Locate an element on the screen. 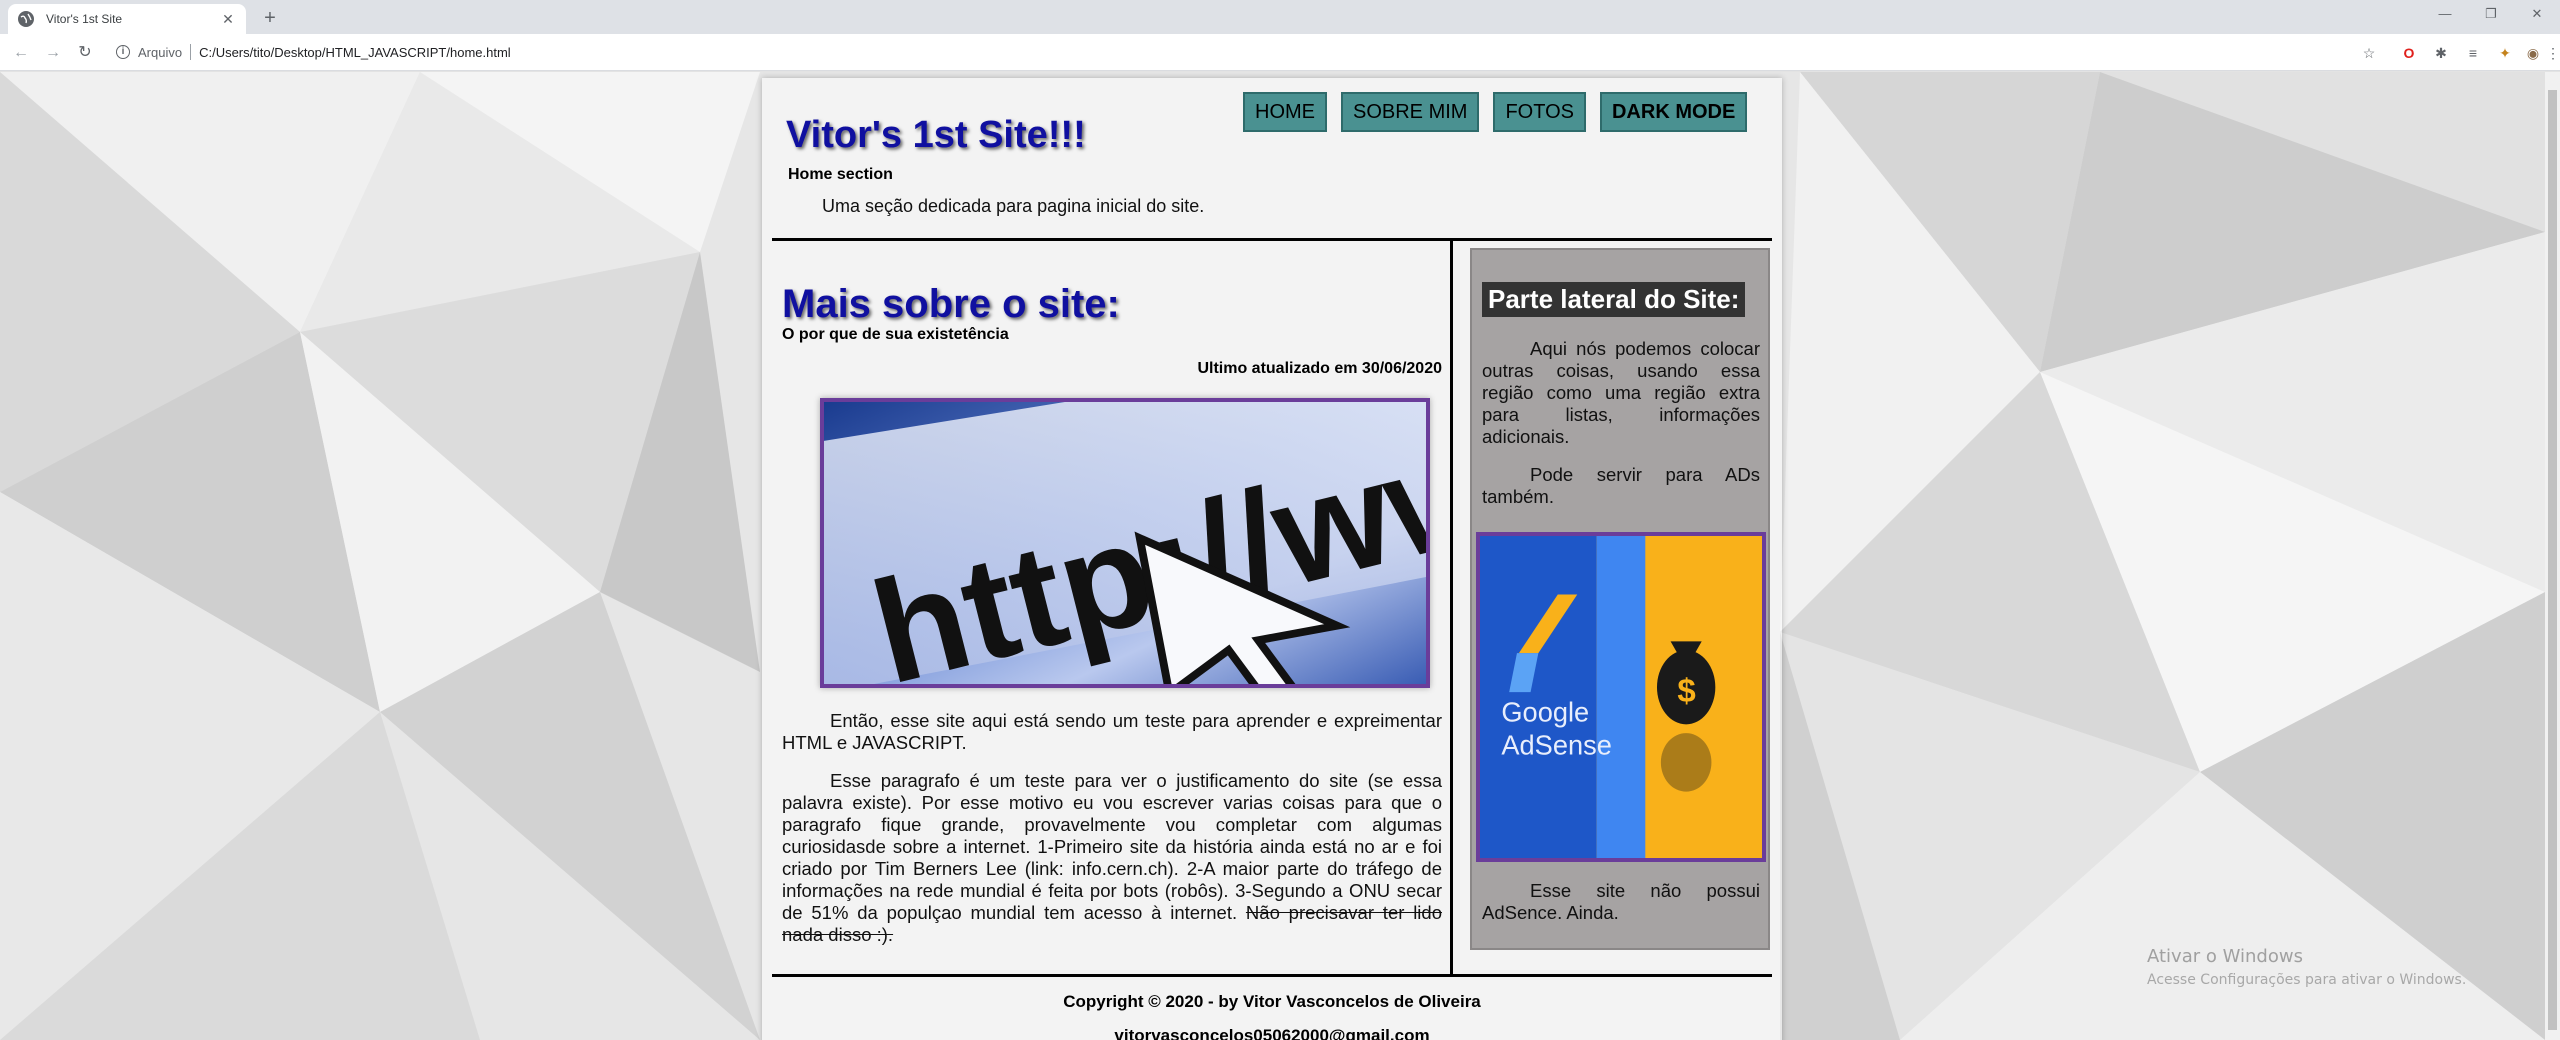 The width and height of the screenshot is (2560, 1040). footer-email: vitorvasconcelos05062000@gmail.com is located at coordinates (1272, 1033).